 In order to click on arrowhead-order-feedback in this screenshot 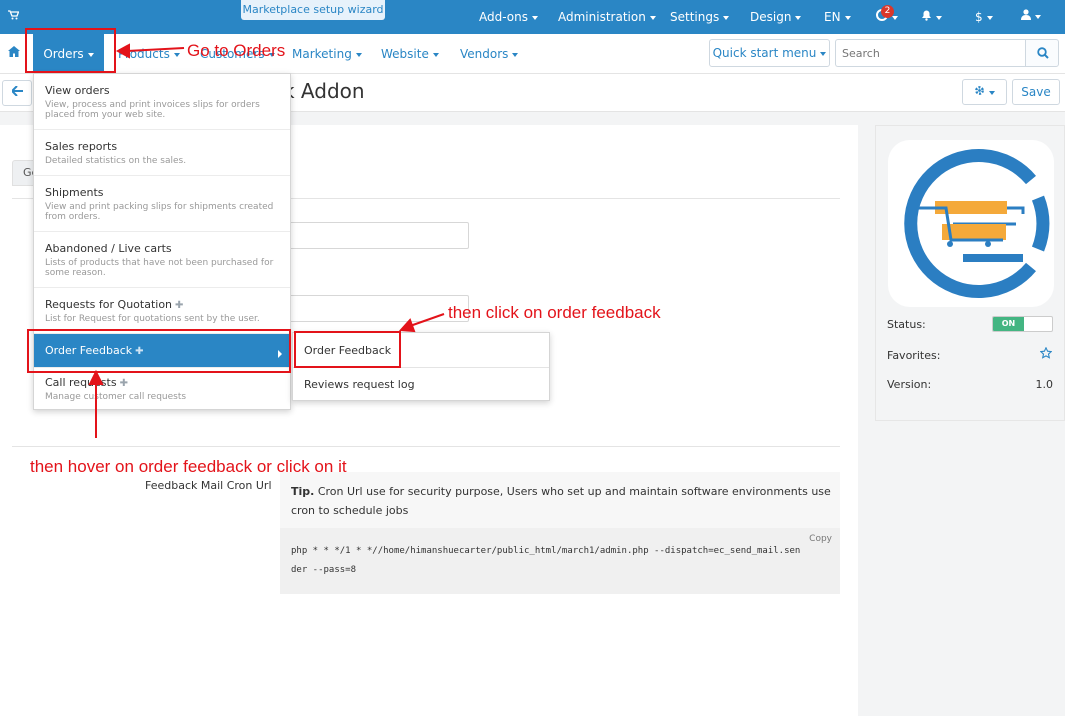, I will do `click(96, 377)`.